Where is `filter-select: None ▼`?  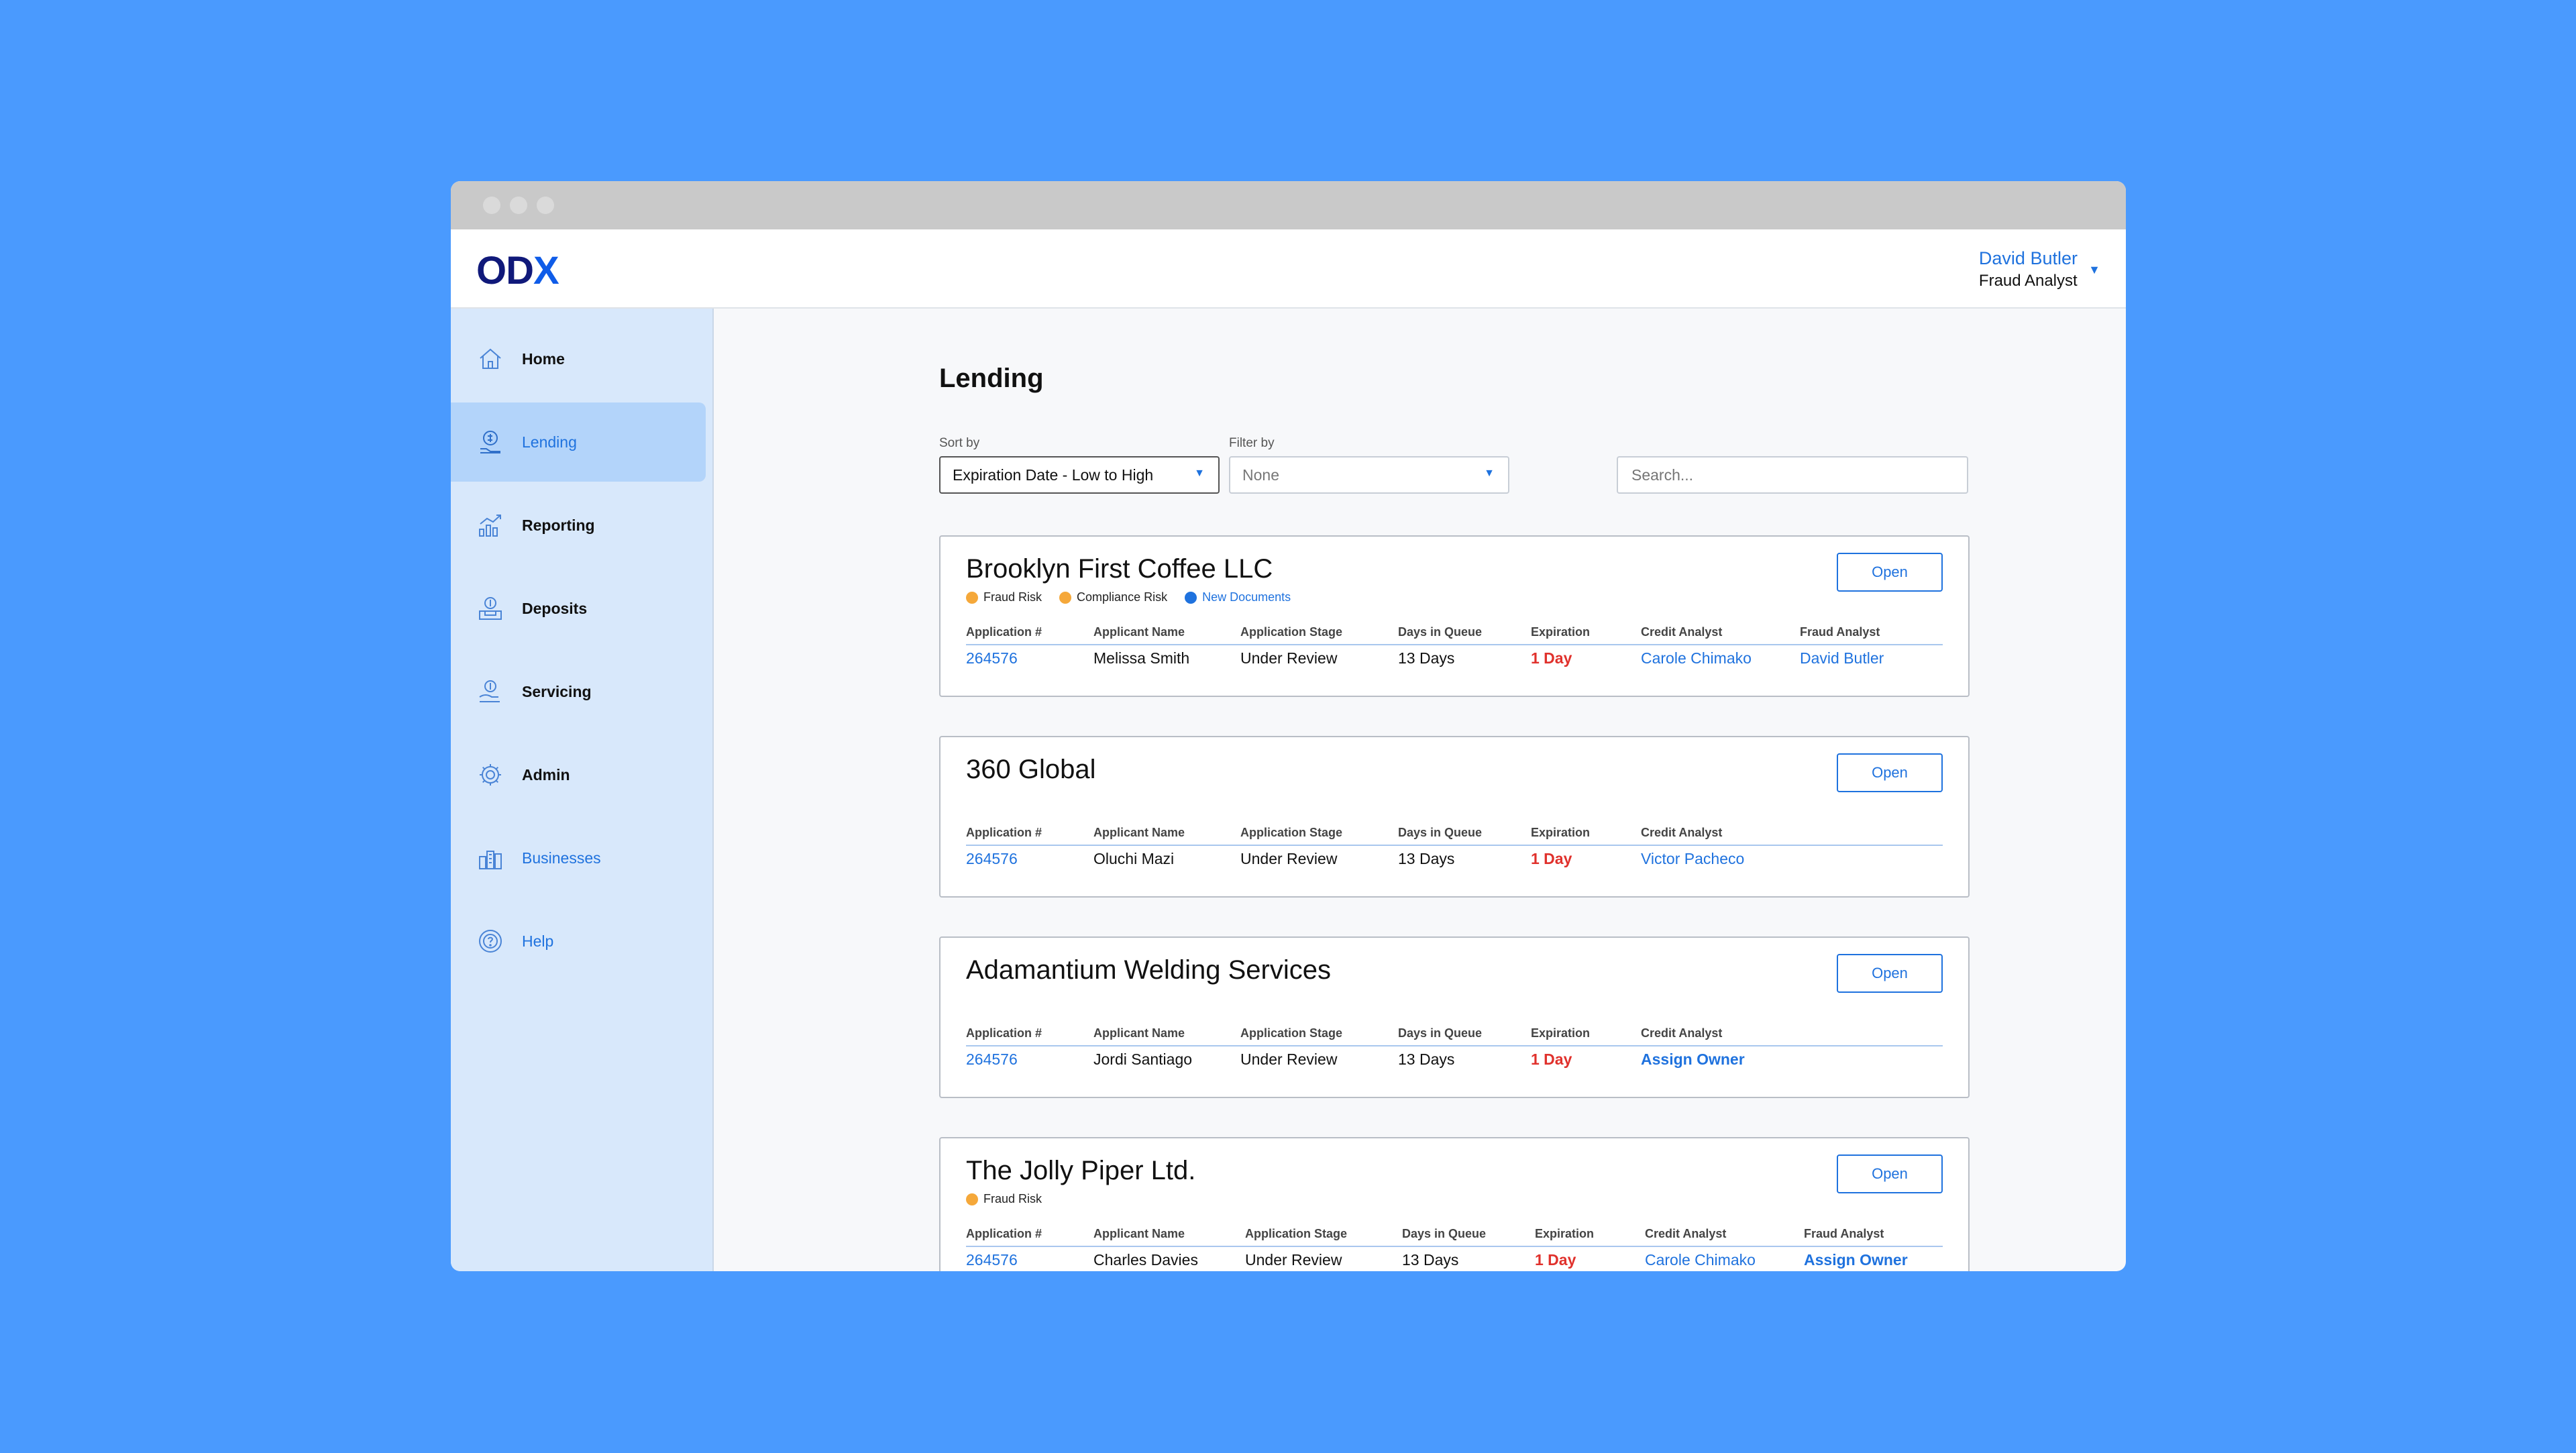
filter-select: None ▼ is located at coordinates (1369, 475).